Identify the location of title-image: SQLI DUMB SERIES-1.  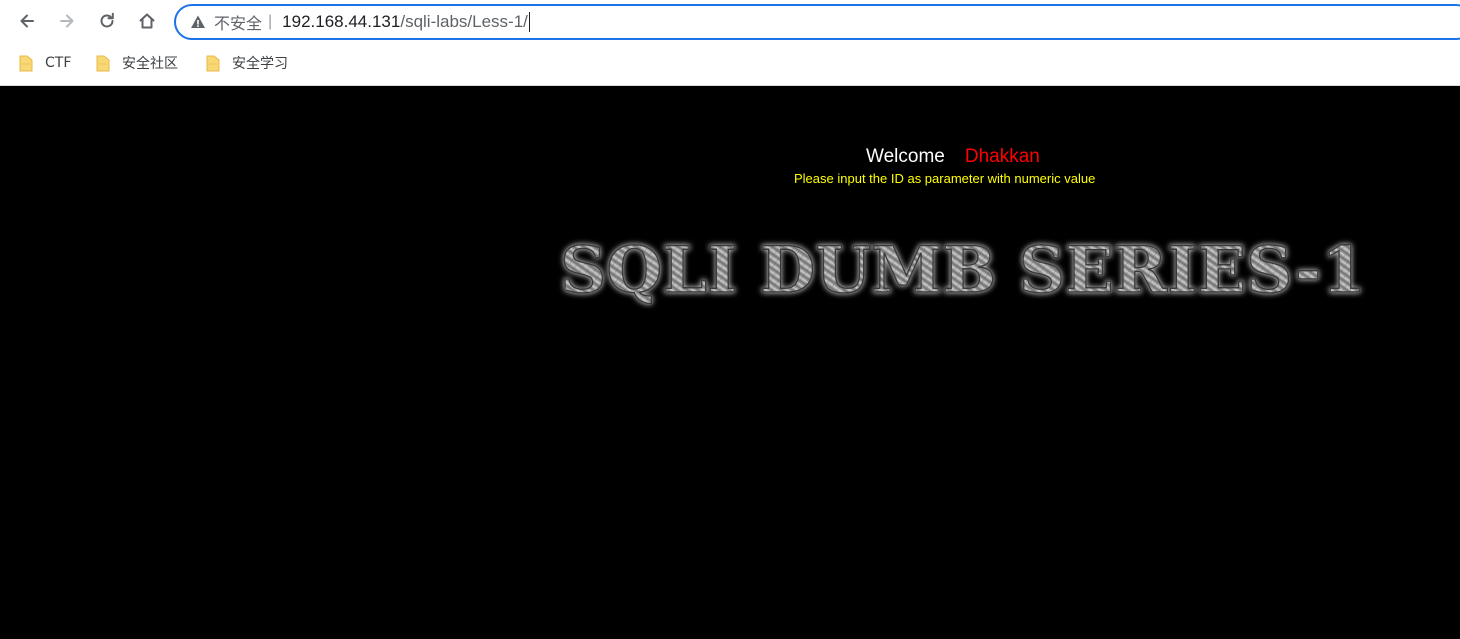
(963, 272).